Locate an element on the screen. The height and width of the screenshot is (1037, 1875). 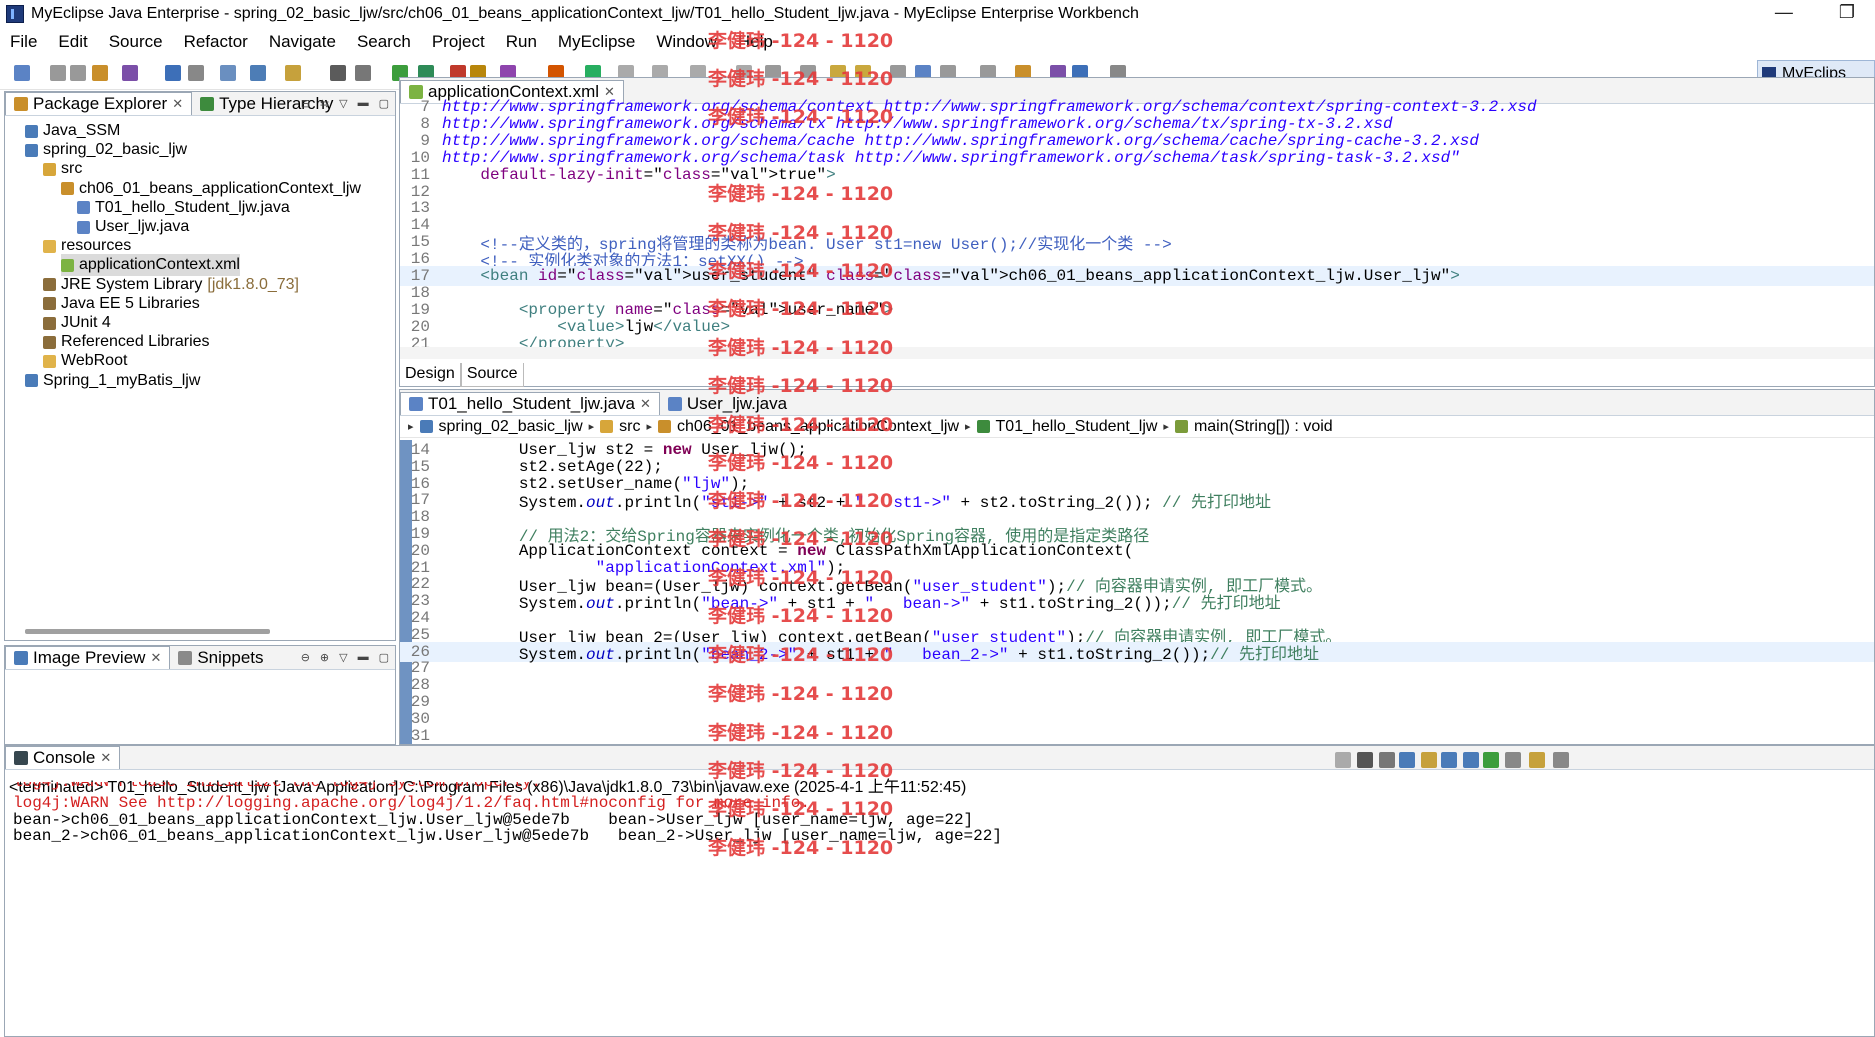
link-editor-icon: ⇆ is located at coordinates (324, 103).